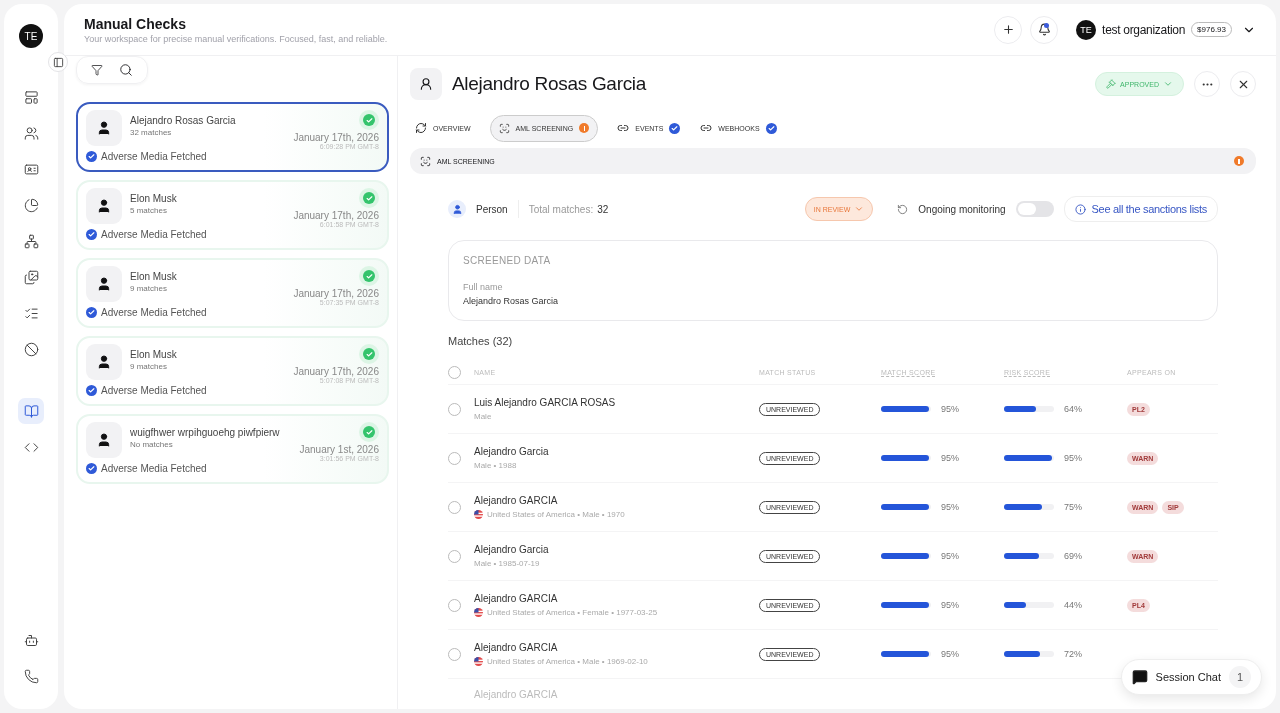 Image resolution: width=1280 pixels, height=713 pixels. I want to click on detail-title: Alejandro Rosas Garcia, so click(550, 84).